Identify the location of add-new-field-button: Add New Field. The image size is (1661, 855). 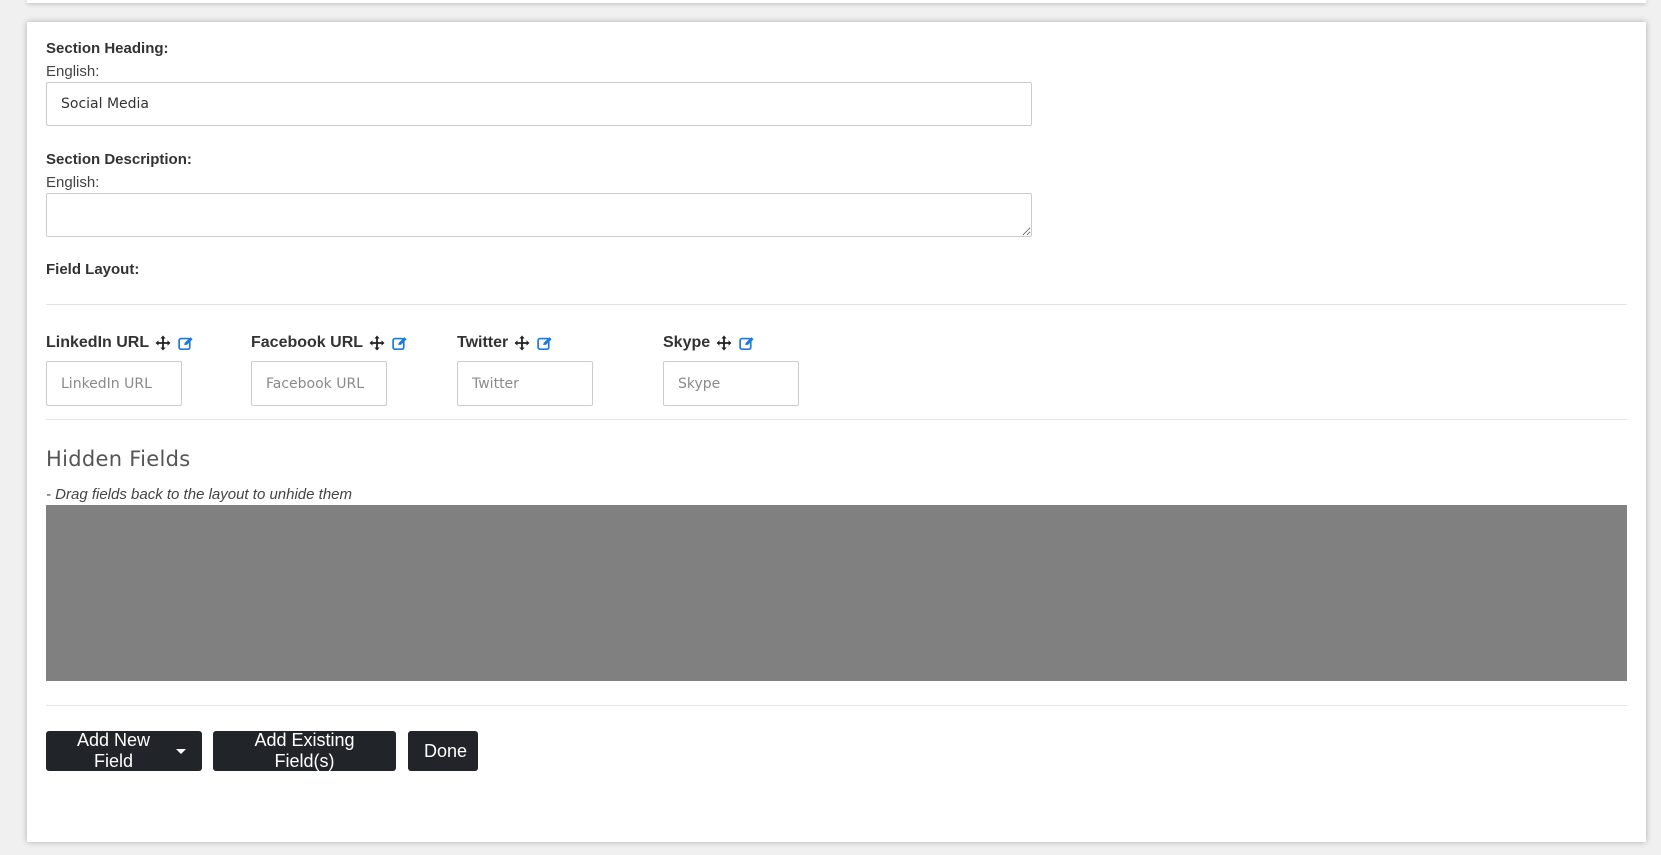
(124, 750).